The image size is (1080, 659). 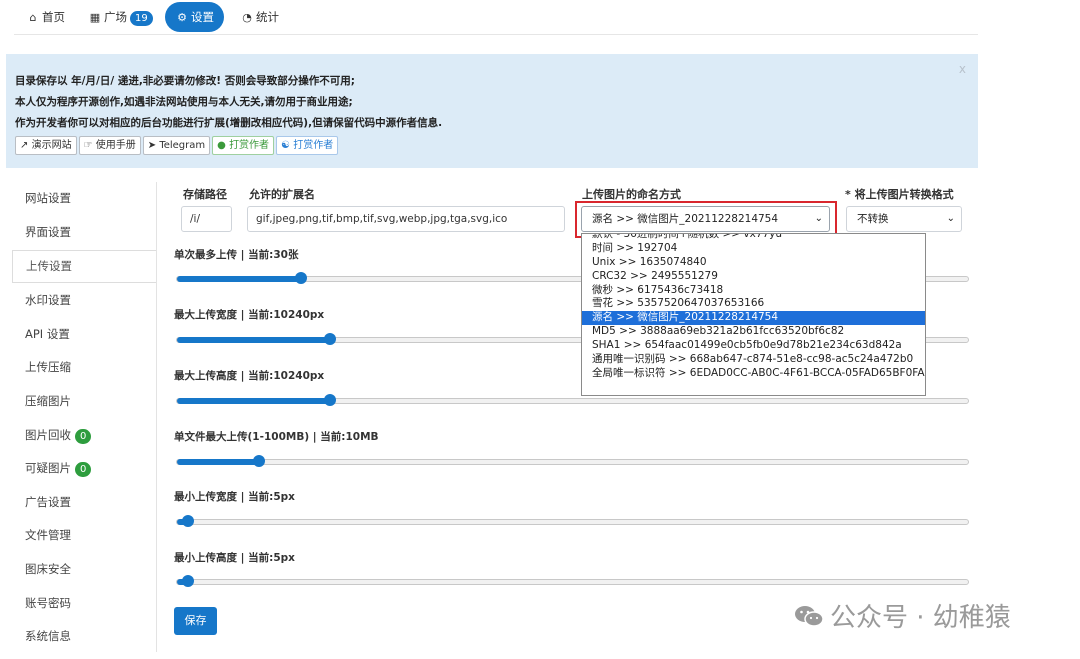 I want to click on convert-label: * 将上传图片转换格式, so click(x=899, y=194).